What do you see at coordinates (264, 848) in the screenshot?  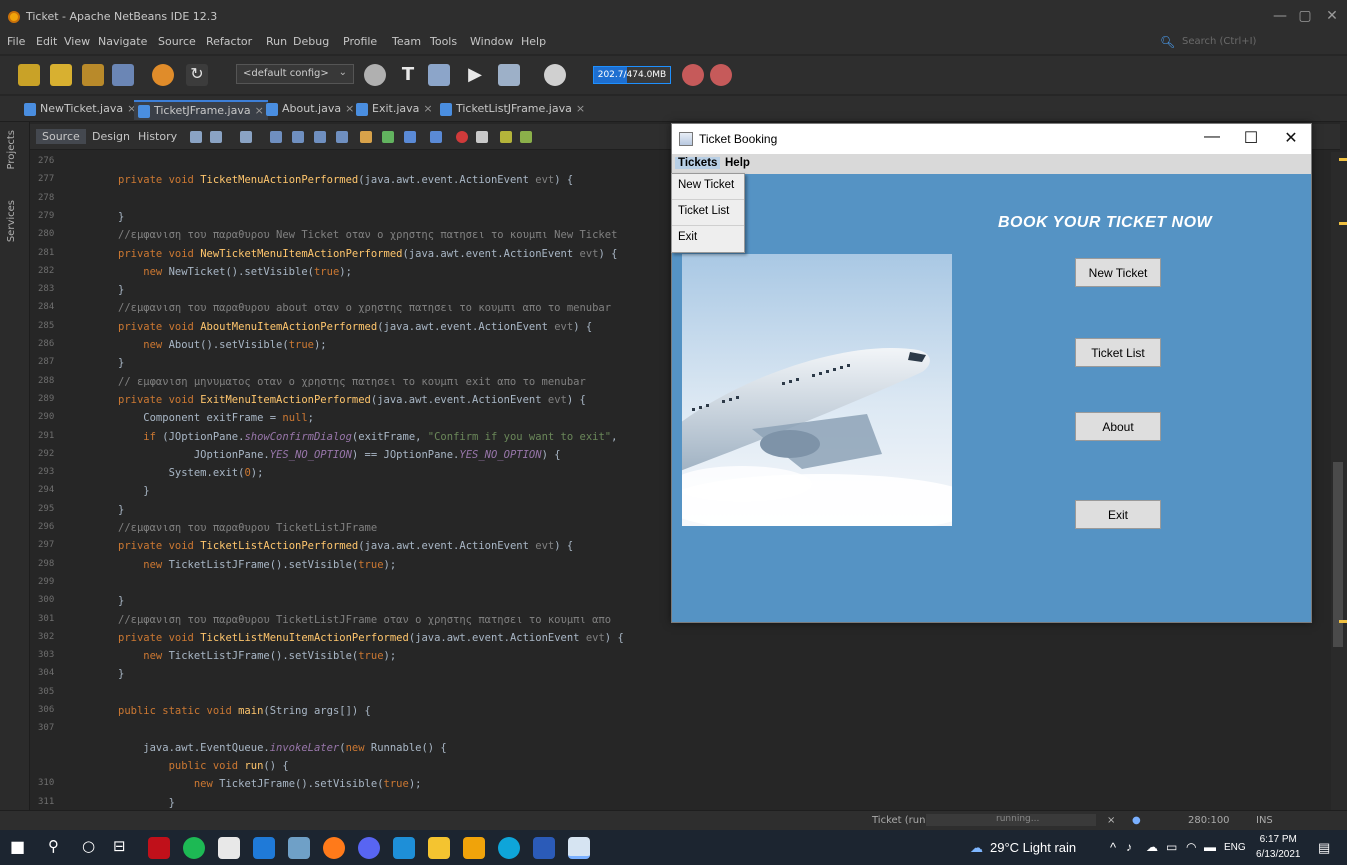 I see `mail-icon` at bounding box center [264, 848].